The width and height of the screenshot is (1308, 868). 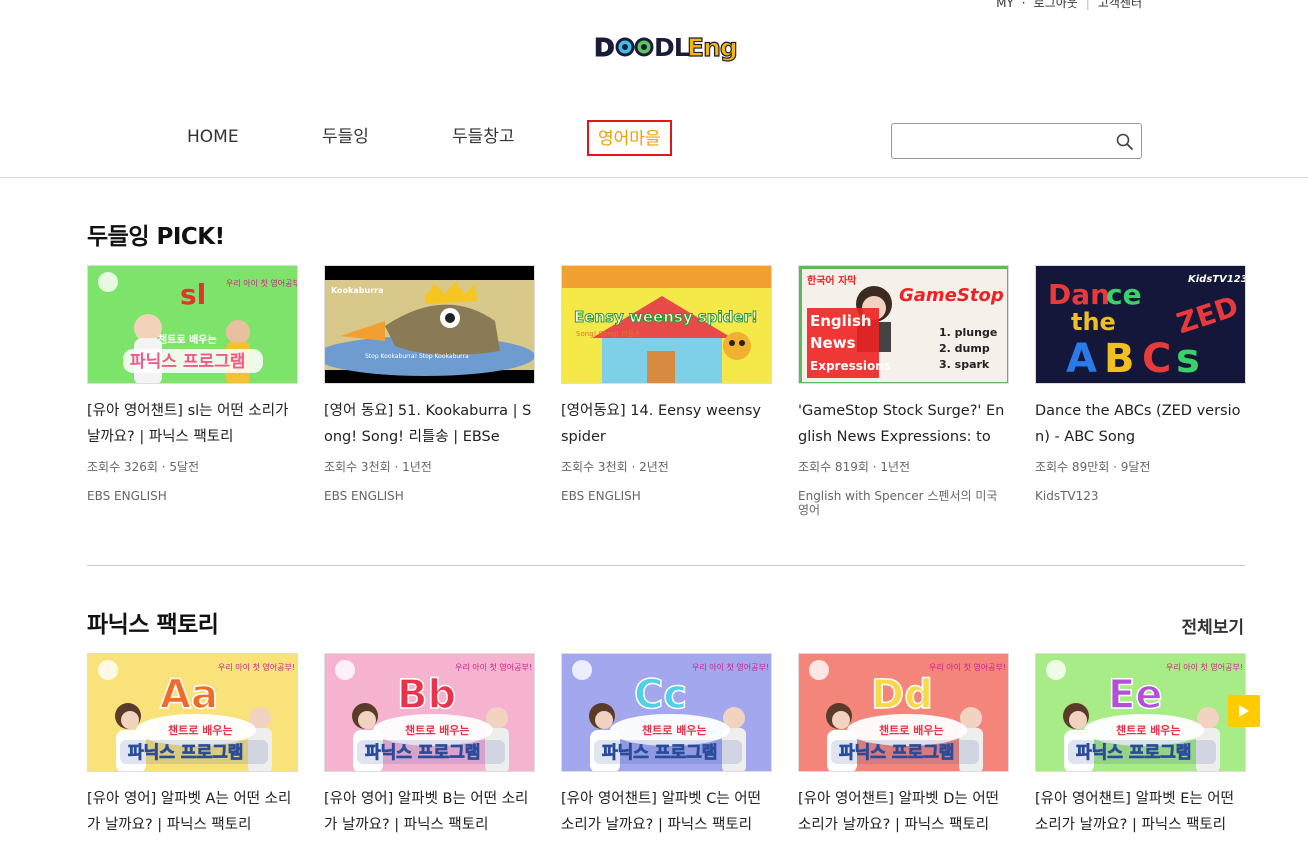 I want to click on search-input, so click(x=997, y=141).